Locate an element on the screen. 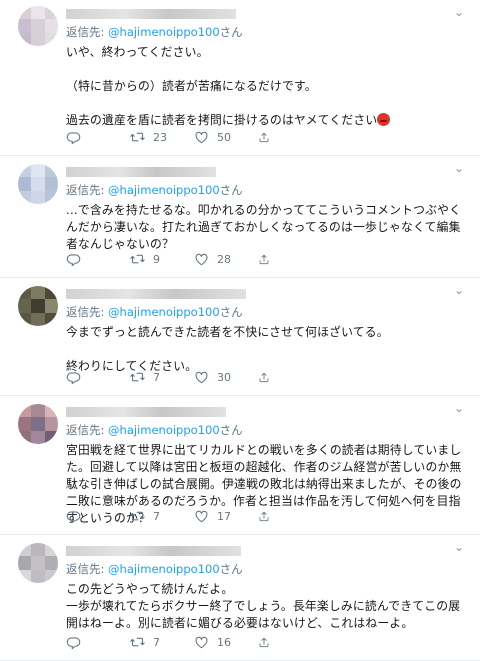  like-button: 16 is located at coordinates (226, 642).